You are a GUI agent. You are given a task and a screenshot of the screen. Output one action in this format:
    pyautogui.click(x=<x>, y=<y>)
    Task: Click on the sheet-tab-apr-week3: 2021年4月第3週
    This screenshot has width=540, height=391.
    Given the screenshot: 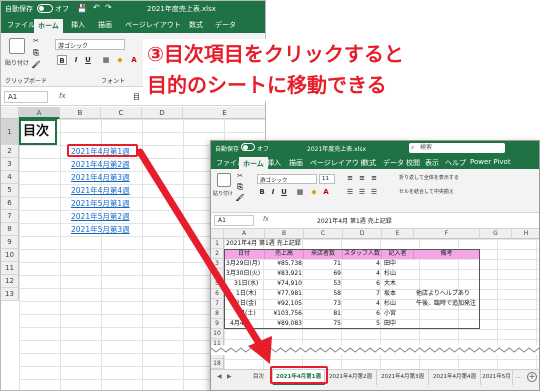 What is the action you would take?
    pyautogui.click(x=403, y=377)
    